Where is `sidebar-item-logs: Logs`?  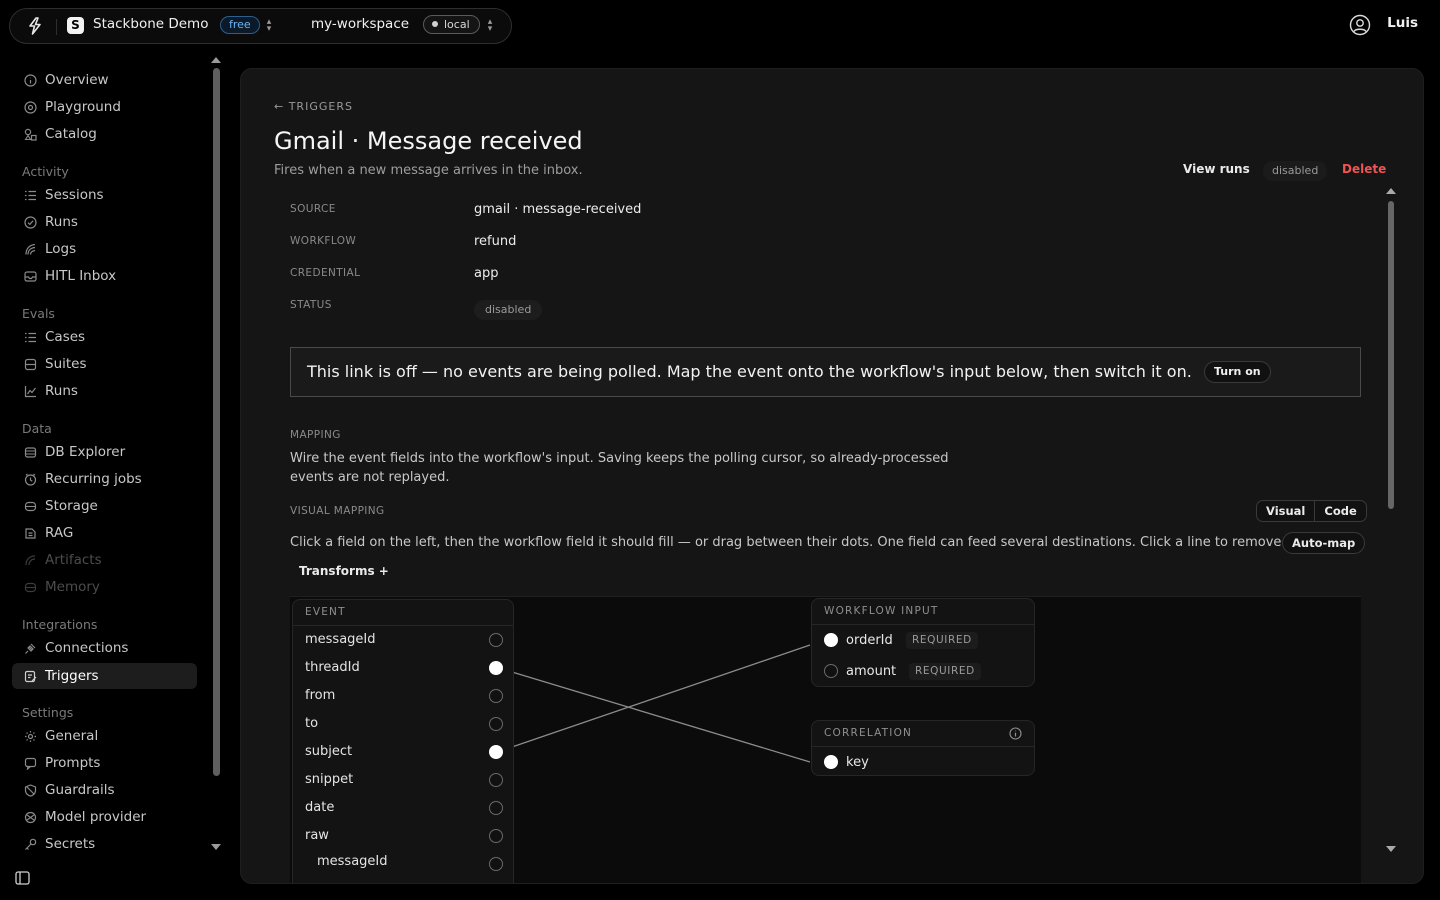
sidebar-item-logs: Logs is located at coordinates (104, 249).